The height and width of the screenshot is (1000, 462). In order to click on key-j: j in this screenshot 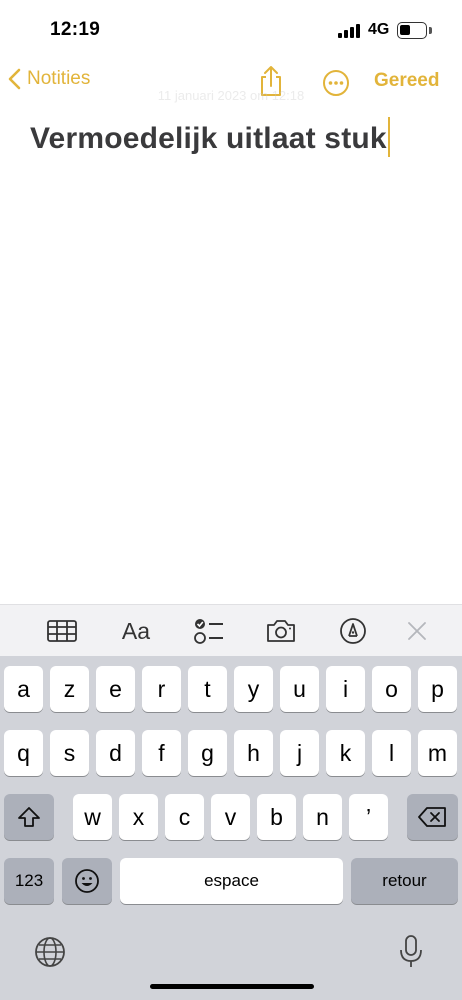, I will do `click(299, 753)`.